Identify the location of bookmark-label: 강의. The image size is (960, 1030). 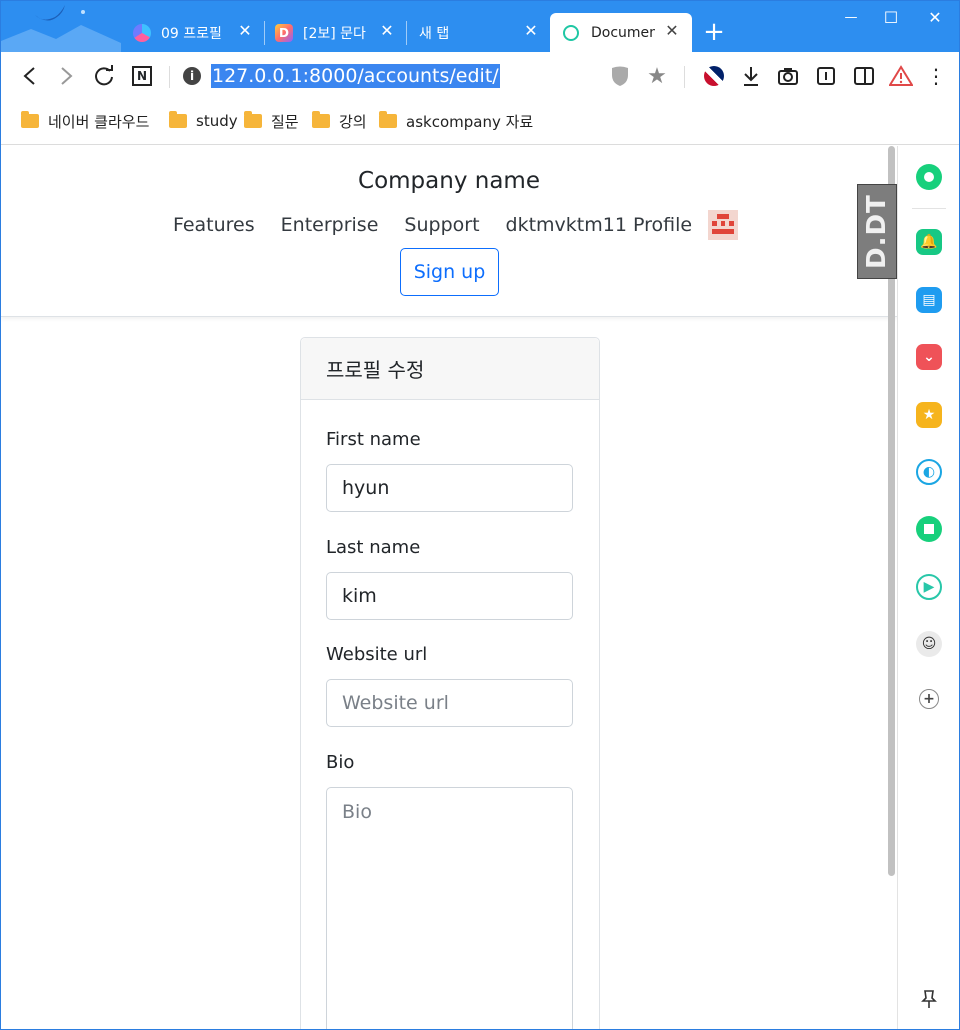
(353, 121).